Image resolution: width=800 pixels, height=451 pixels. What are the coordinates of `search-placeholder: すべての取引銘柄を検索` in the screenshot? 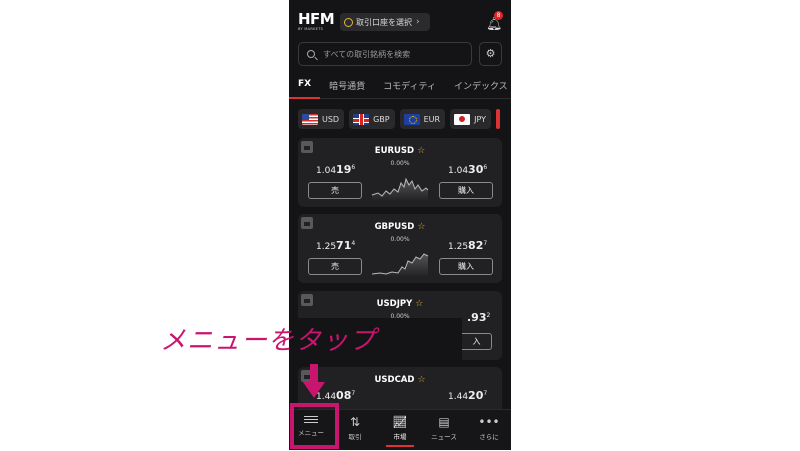 It's located at (367, 54).